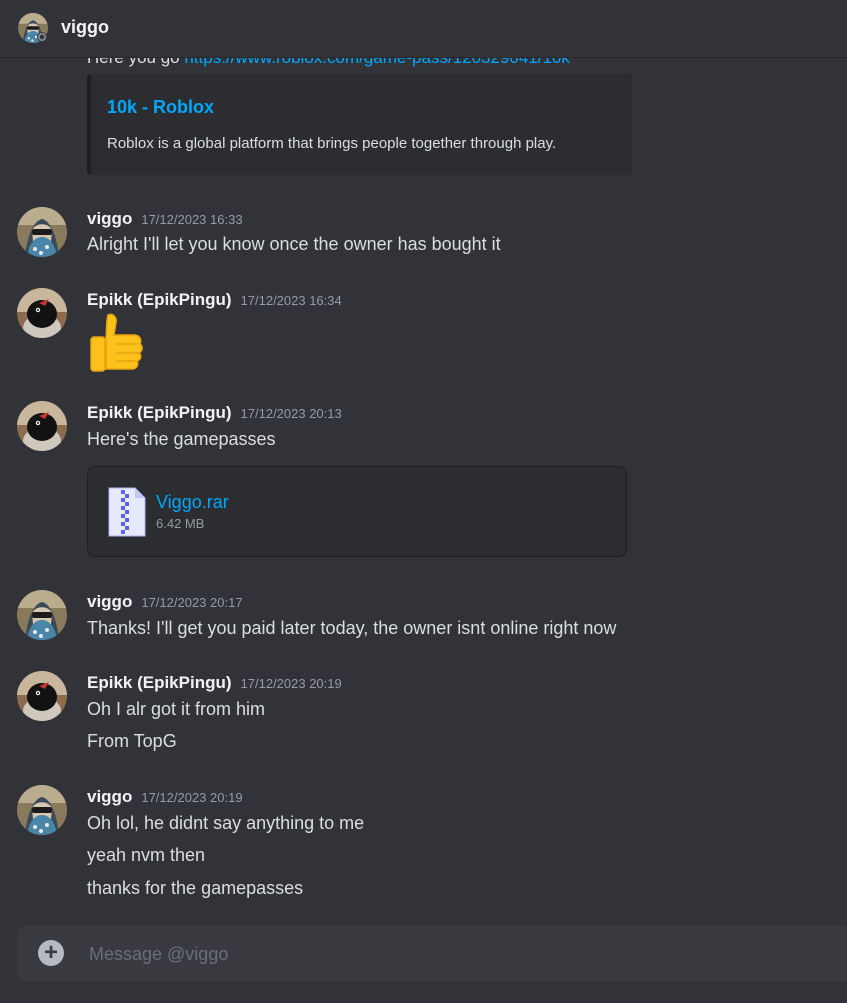 The image size is (847, 1003). What do you see at coordinates (195, 888) in the screenshot?
I see `message-text: thanks for the gamepasses` at bounding box center [195, 888].